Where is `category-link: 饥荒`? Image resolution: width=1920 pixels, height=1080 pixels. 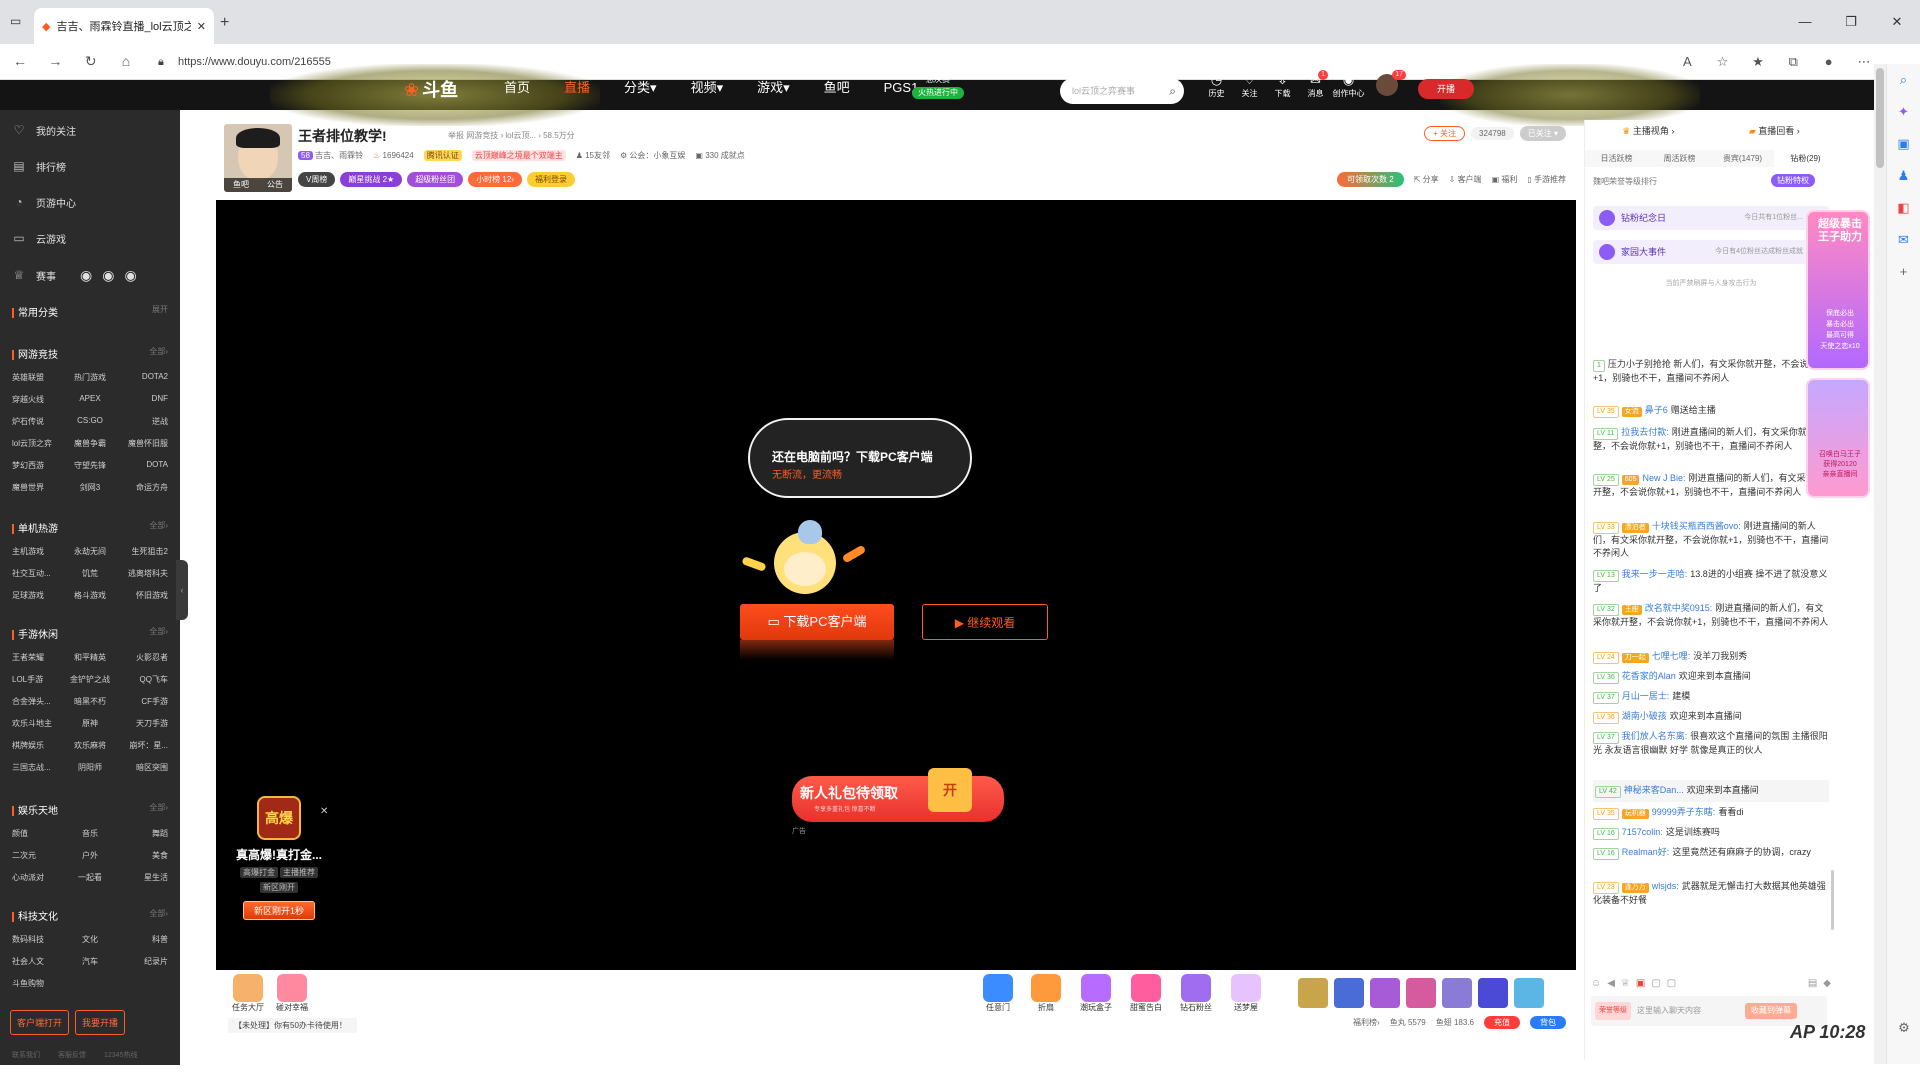 category-link: 饥荒 is located at coordinates (90, 573).